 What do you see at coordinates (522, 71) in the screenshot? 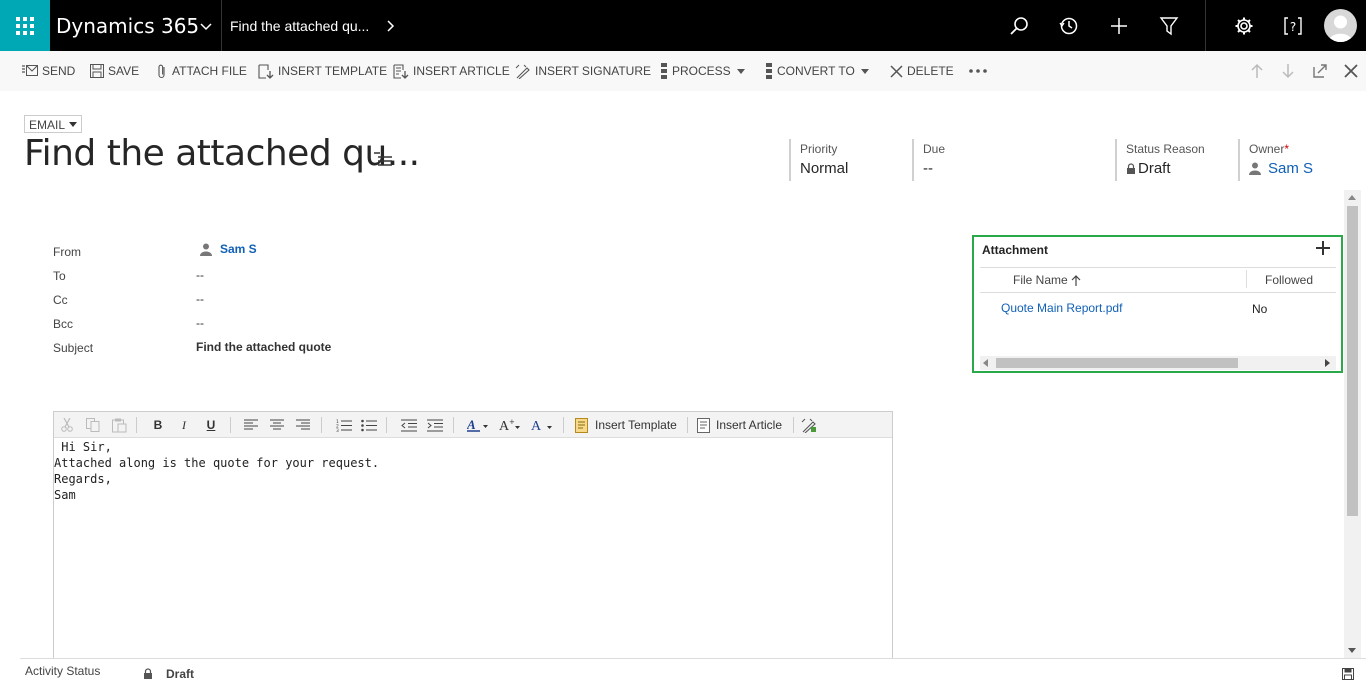
I see `signature-icon` at bounding box center [522, 71].